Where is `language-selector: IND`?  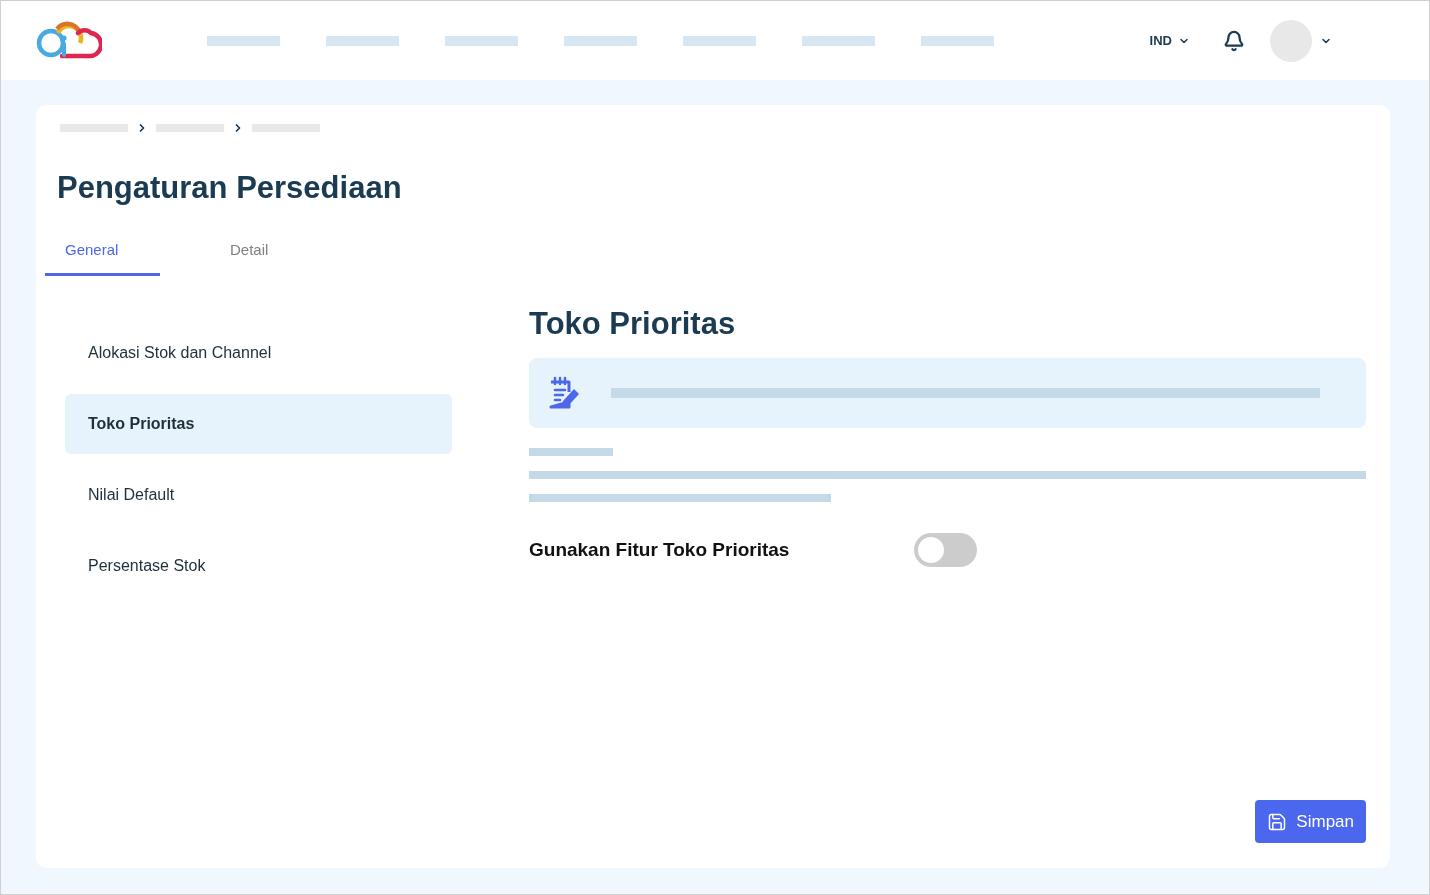 language-selector: IND is located at coordinates (1169, 40).